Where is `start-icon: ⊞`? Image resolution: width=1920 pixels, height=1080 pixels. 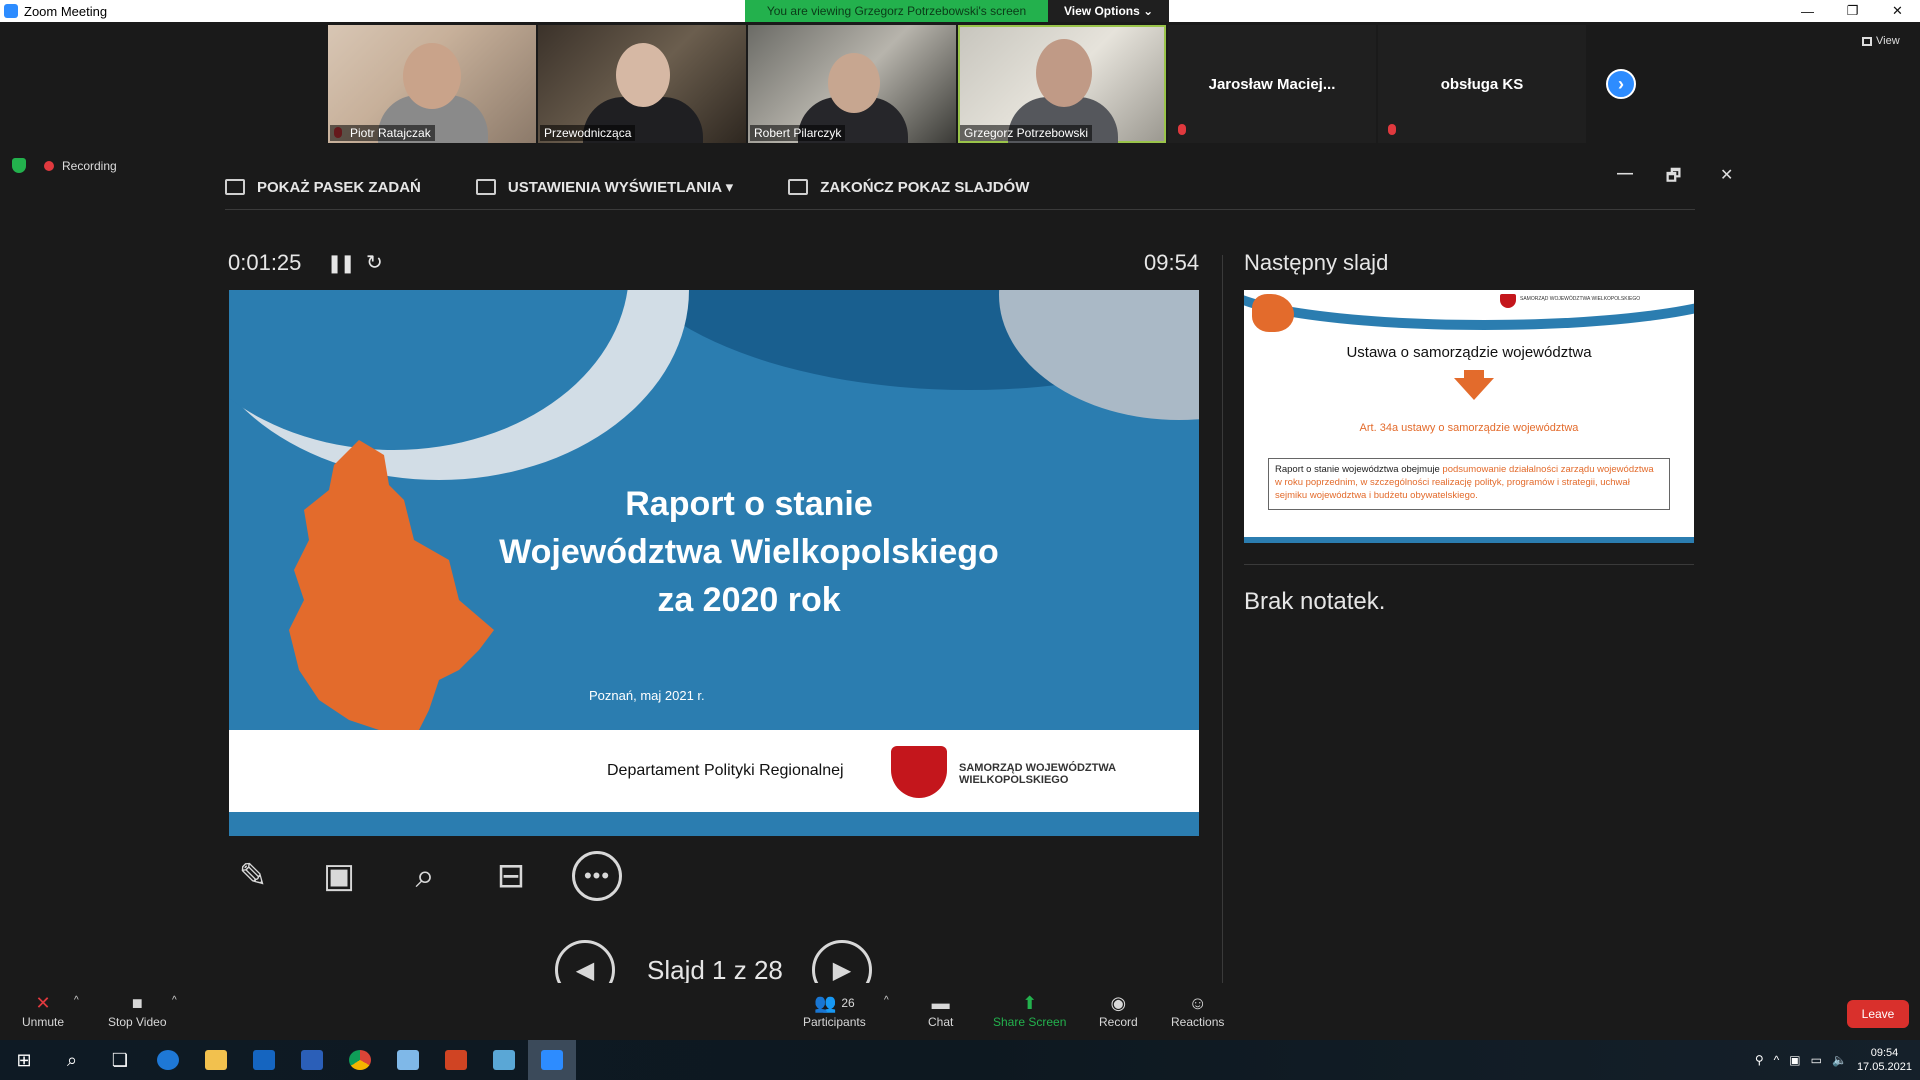 start-icon: ⊞ is located at coordinates (24, 1060).